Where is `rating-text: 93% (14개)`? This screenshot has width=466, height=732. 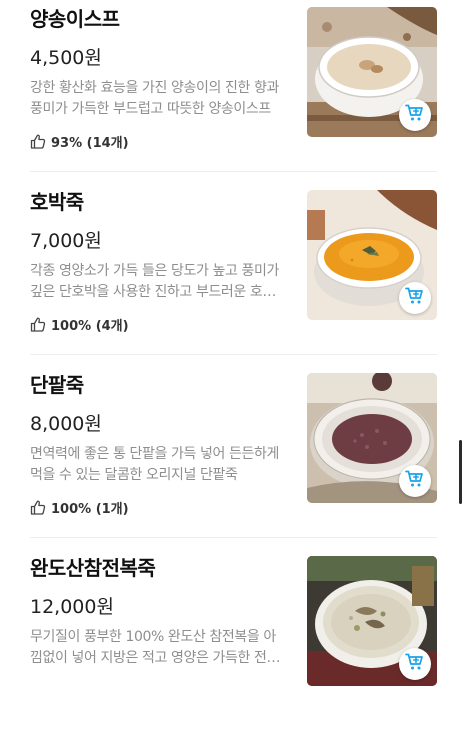
rating-text: 93% (14개) is located at coordinates (90, 143).